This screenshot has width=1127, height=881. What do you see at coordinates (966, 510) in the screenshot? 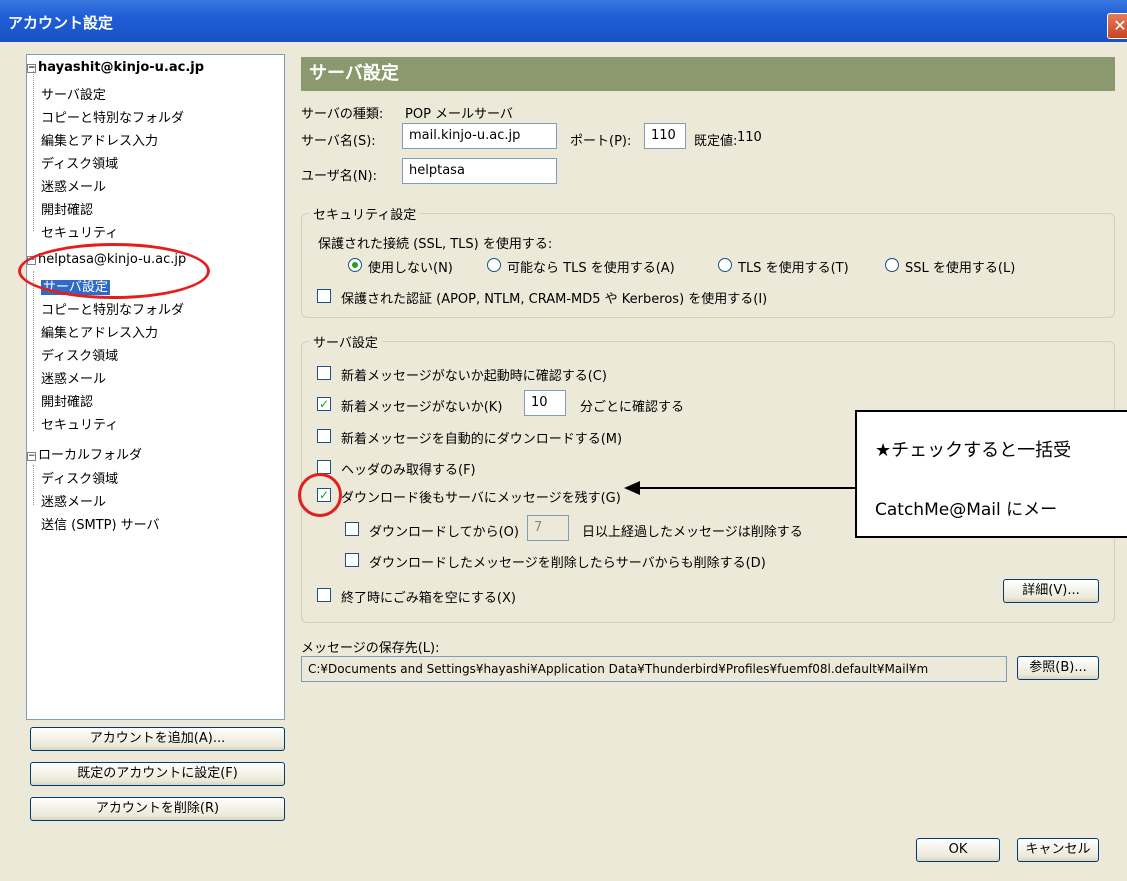
I see `callout-line-2: CatchMe@Mail にメー` at bounding box center [966, 510].